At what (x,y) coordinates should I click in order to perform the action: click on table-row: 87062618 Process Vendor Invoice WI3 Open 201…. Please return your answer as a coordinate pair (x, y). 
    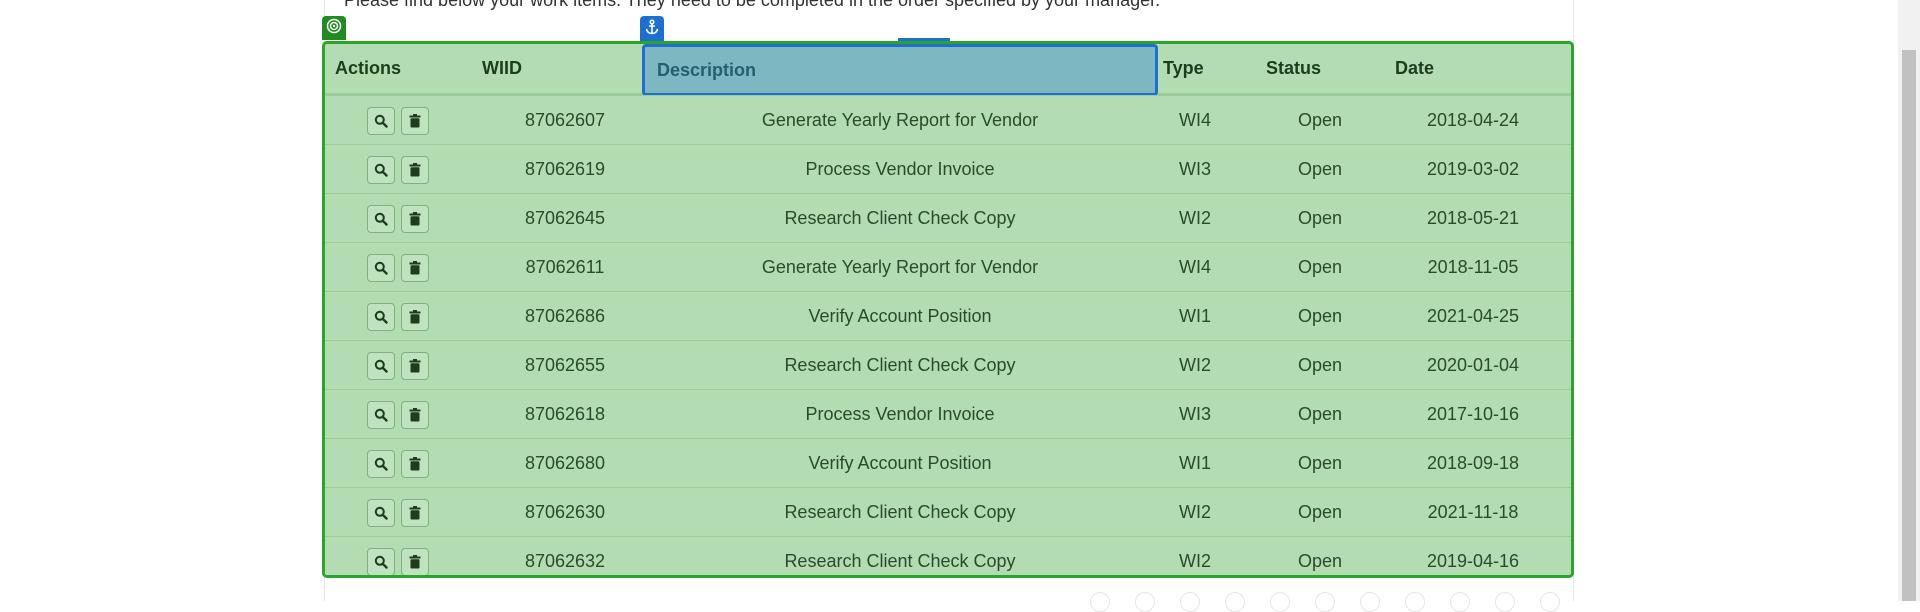
    Looking at the image, I should click on (948, 413).